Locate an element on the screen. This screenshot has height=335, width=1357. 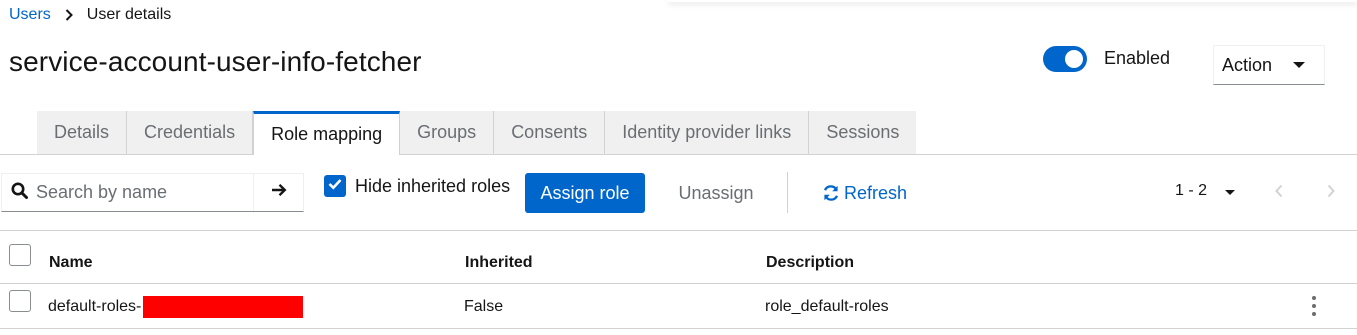
tab-identity-provider-links: Identity provider links is located at coordinates (707, 133).